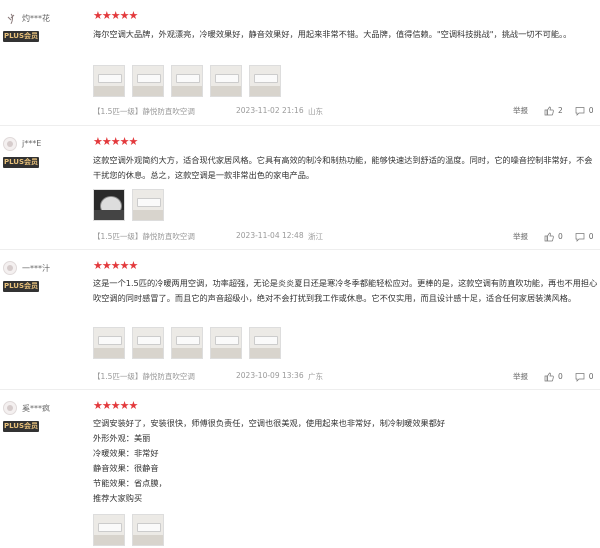  I want to click on reviewer-name: 一***汁, so click(36, 268).